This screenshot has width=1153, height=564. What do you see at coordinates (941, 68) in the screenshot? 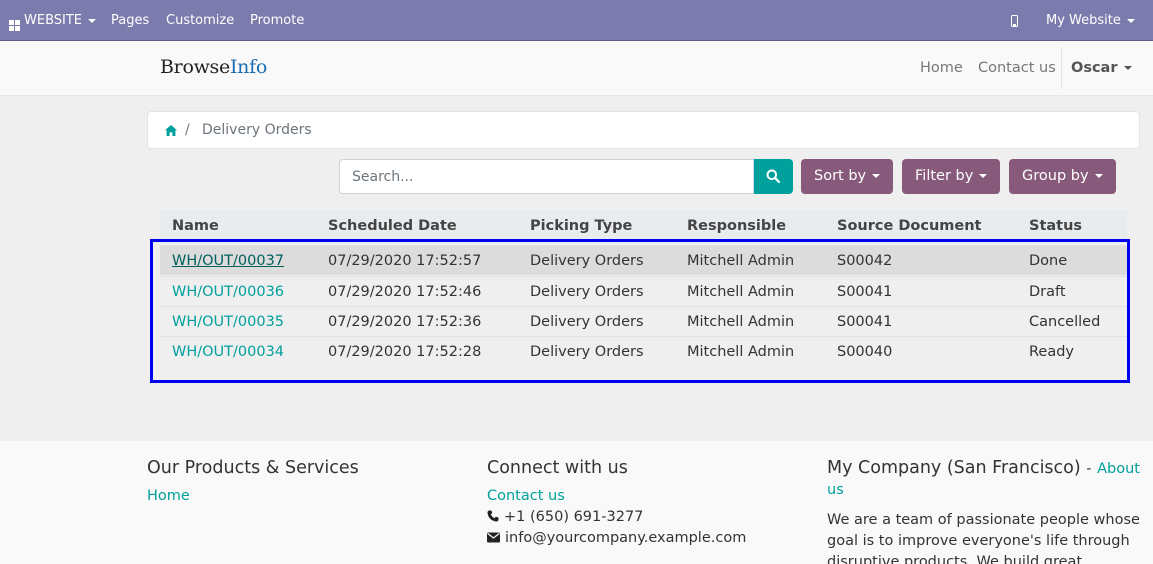
I see `nav-home: Home` at bounding box center [941, 68].